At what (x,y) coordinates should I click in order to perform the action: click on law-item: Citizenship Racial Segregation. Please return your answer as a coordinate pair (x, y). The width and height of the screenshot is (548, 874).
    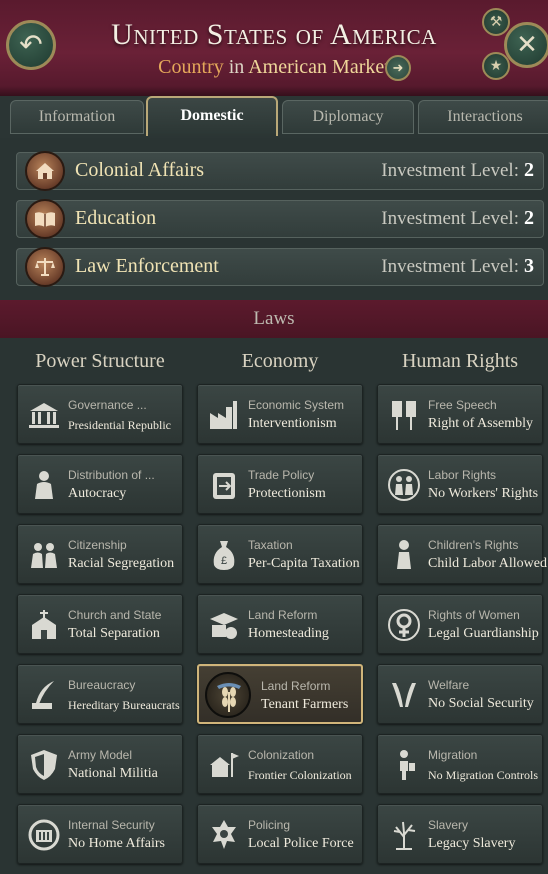
    Looking at the image, I should click on (100, 554).